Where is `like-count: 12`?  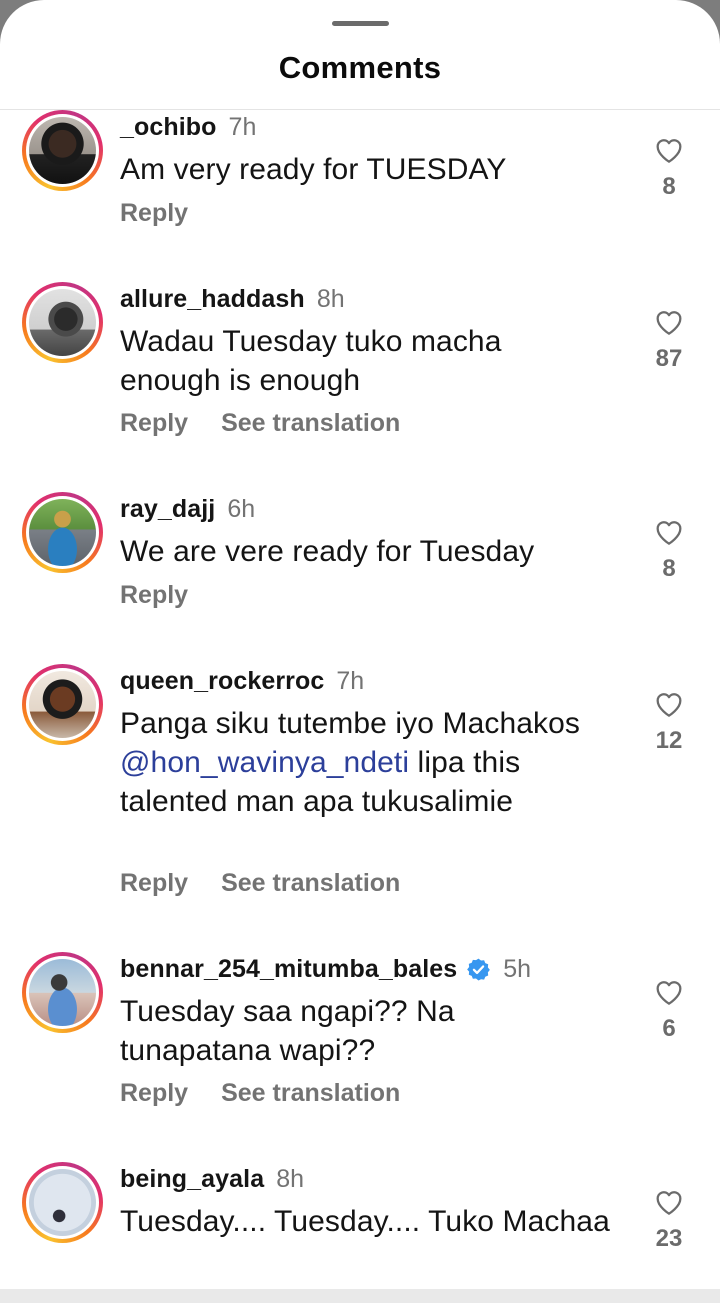
like-count: 12 is located at coordinates (669, 740).